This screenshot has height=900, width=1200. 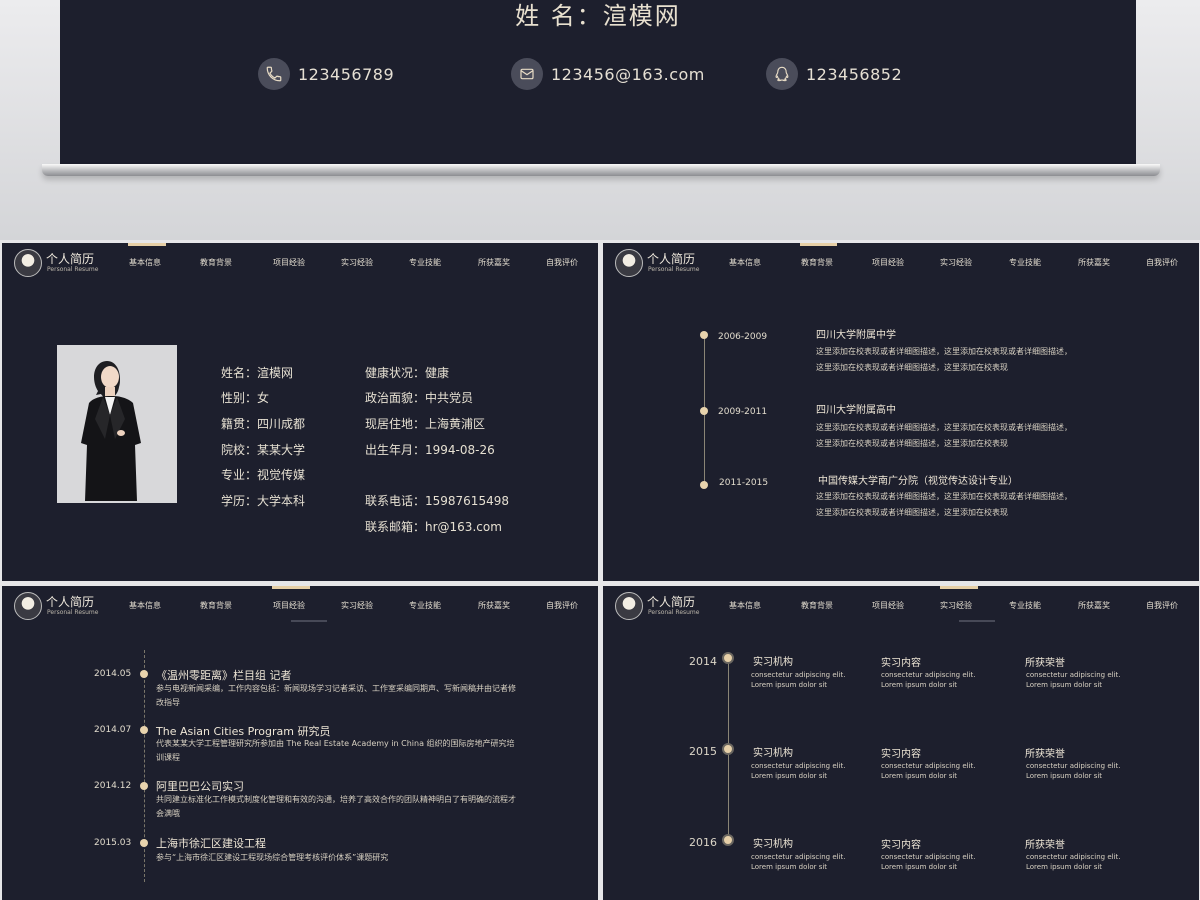 What do you see at coordinates (272, 857) in the screenshot?
I see `project-desc: 参与“上海市徐汇区建设工程现场综合管理考核评价体系”课题研究` at bounding box center [272, 857].